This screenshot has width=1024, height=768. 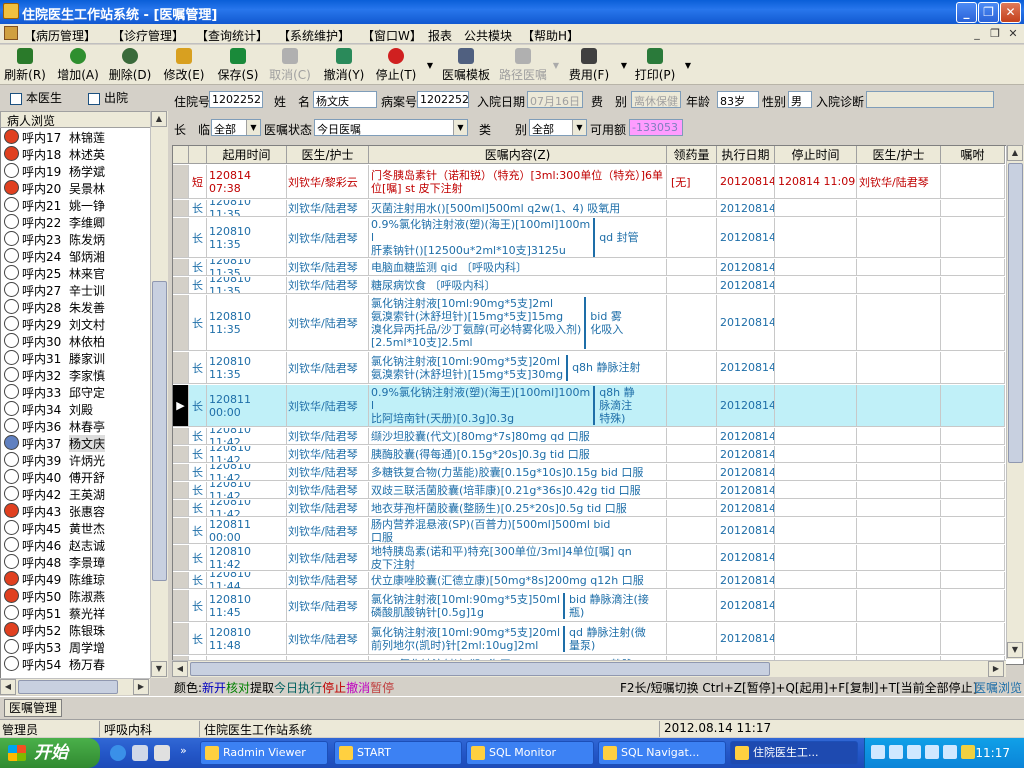 I want to click on order-row: 长 120810 11:35 刘钦华/陆君琴 糖尿病饮食 〔呼吸内科〕 20120814, so click(x=589, y=285).